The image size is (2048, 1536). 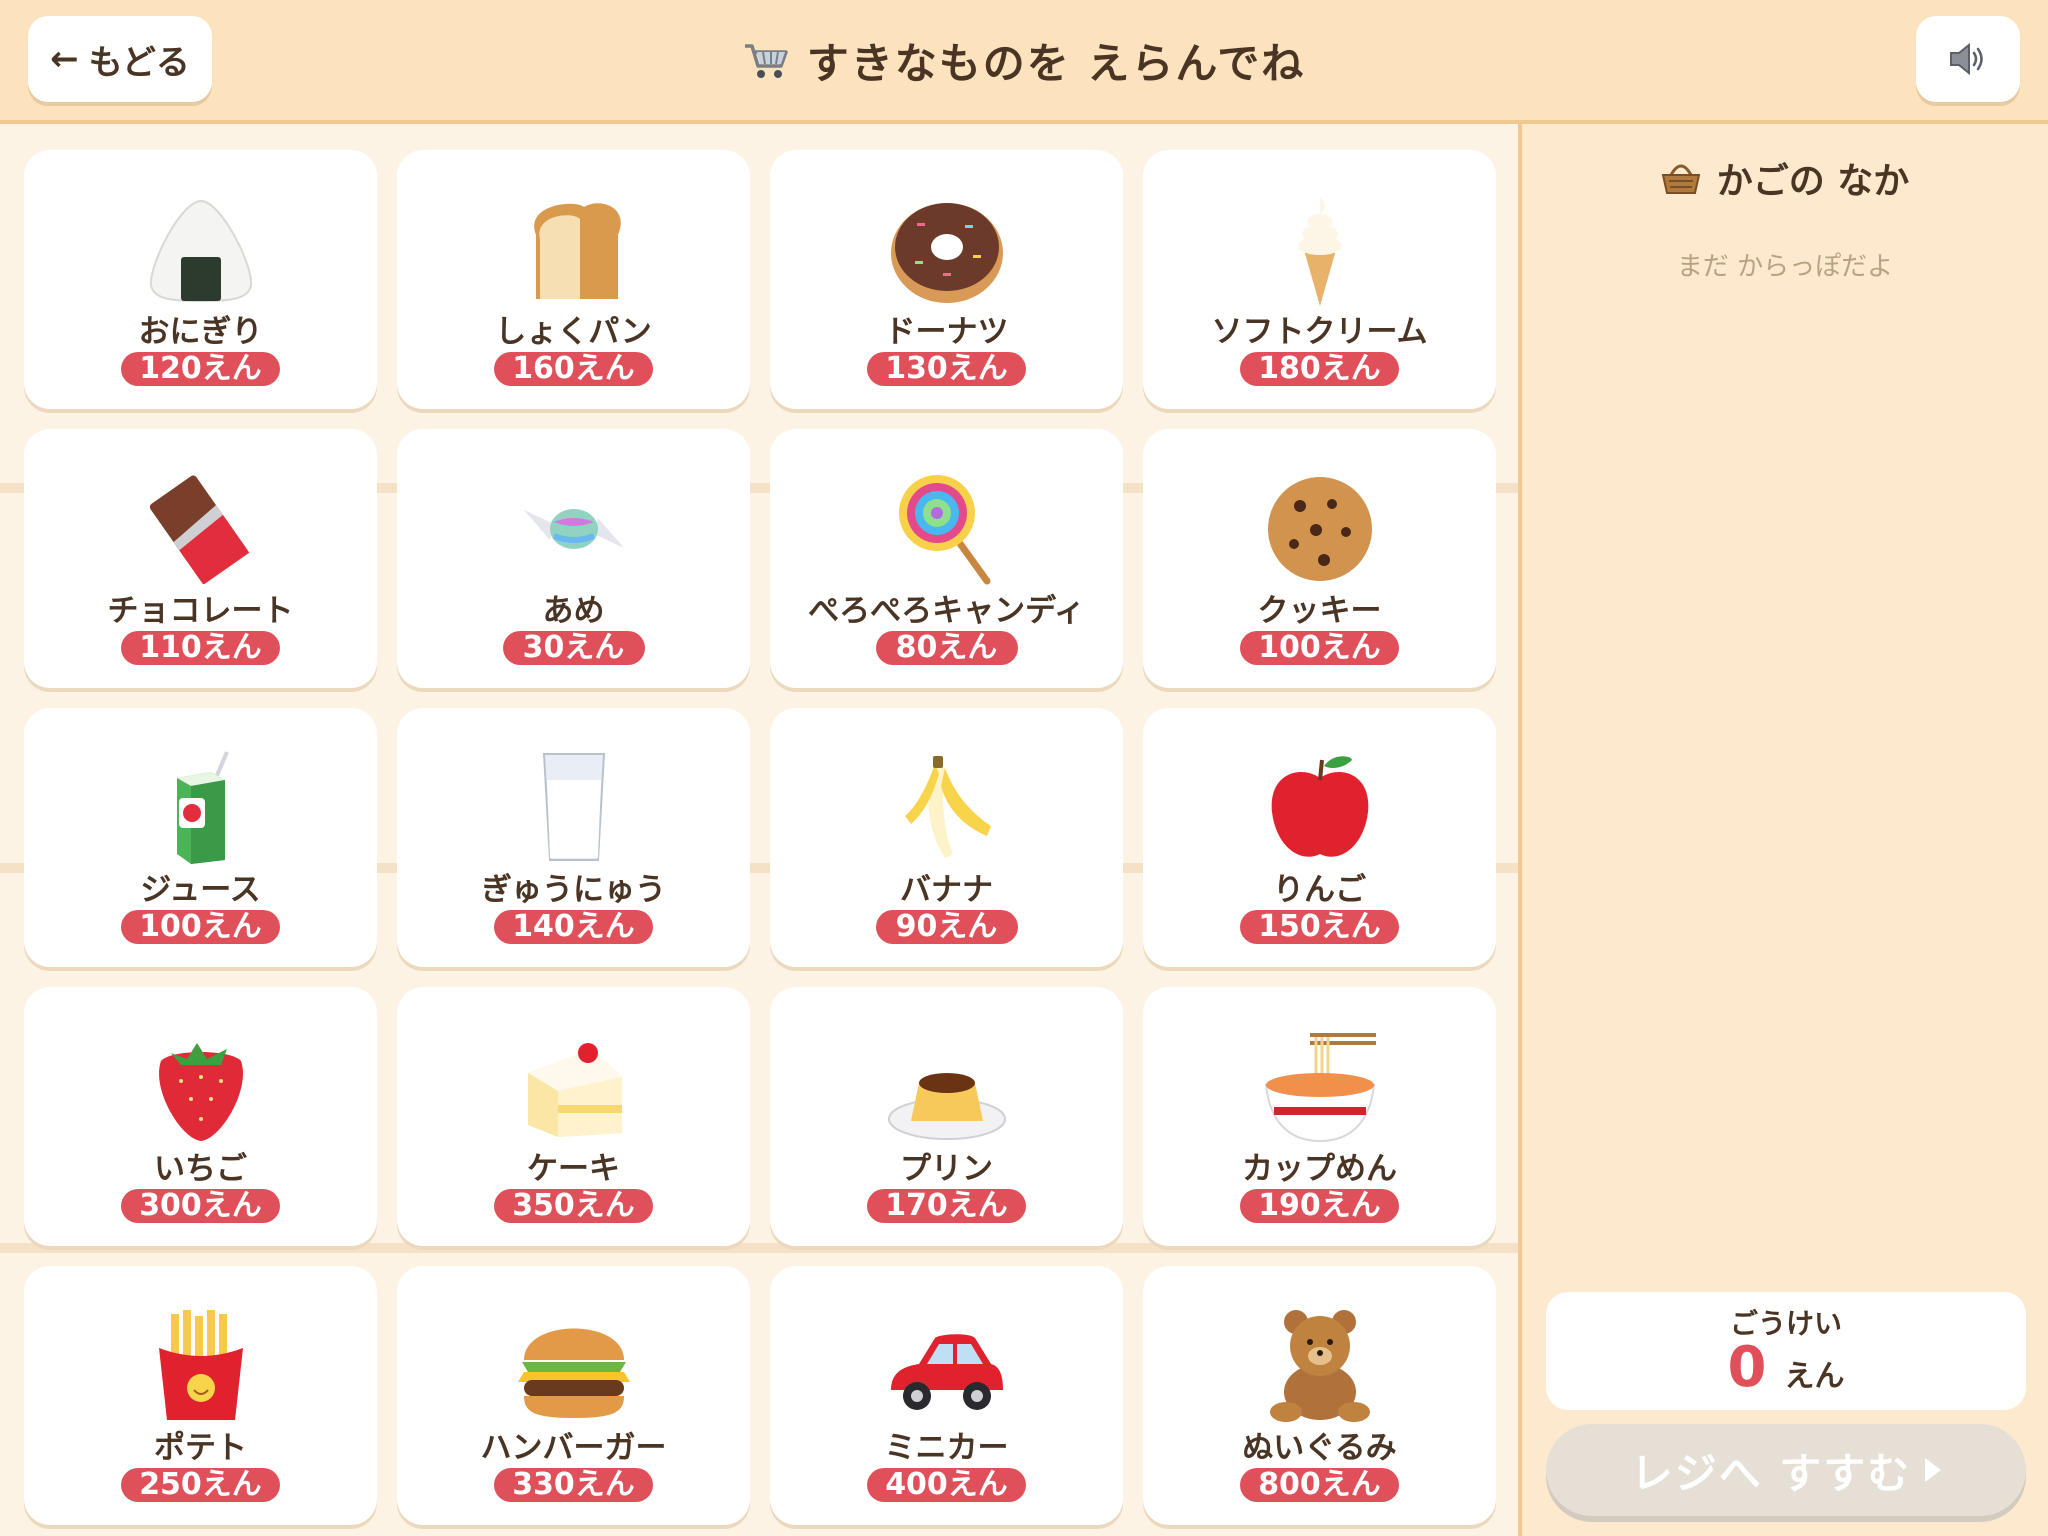 What do you see at coordinates (1319, 332) in the screenshot?
I see `product-name: ソフトクリーム` at bounding box center [1319, 332].